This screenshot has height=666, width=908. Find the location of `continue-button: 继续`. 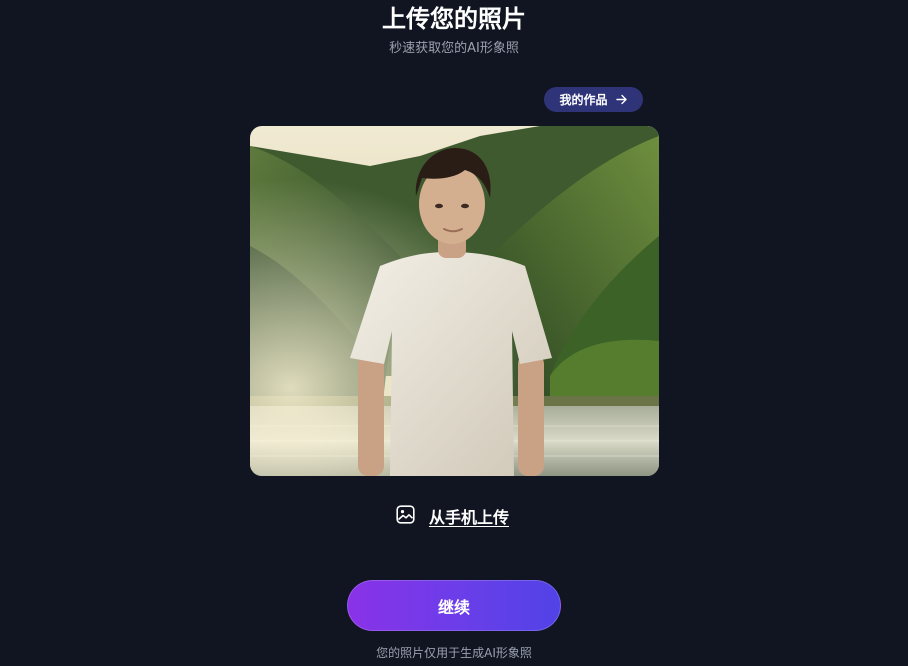

continue-button: 继续 is located at coordinates (454, 605).